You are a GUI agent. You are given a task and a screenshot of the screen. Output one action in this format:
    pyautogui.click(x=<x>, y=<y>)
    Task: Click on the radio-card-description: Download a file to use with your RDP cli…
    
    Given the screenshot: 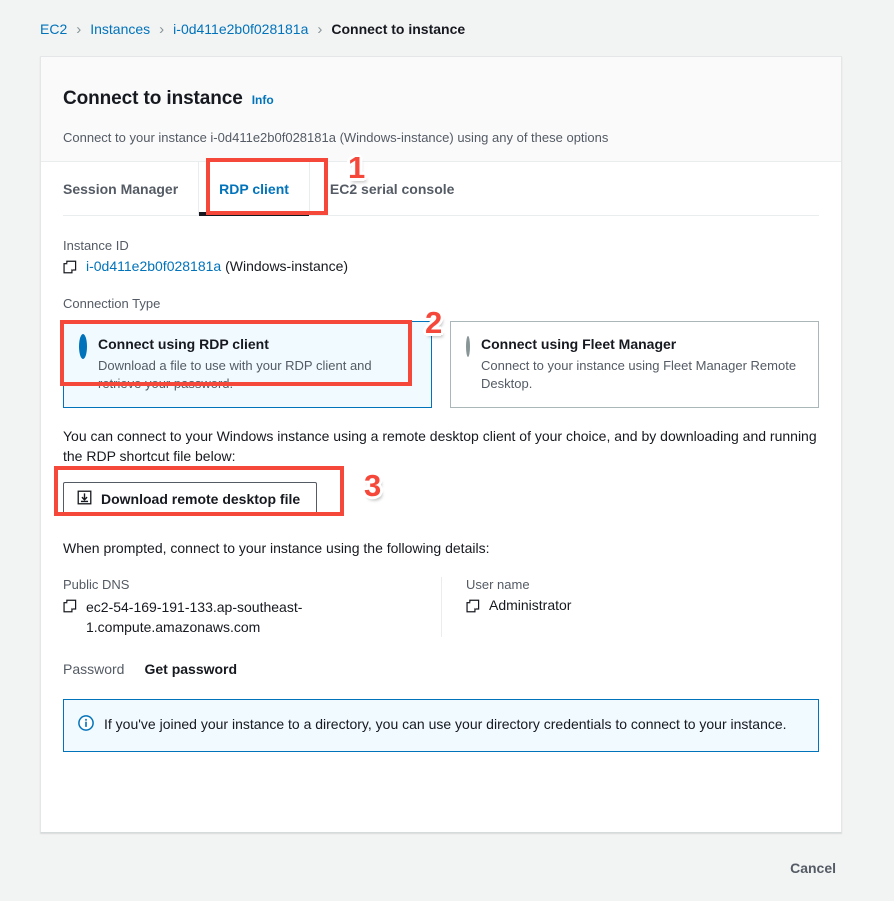 What is the action you would take?
    pyautogui.click(x=235, y=374)
    